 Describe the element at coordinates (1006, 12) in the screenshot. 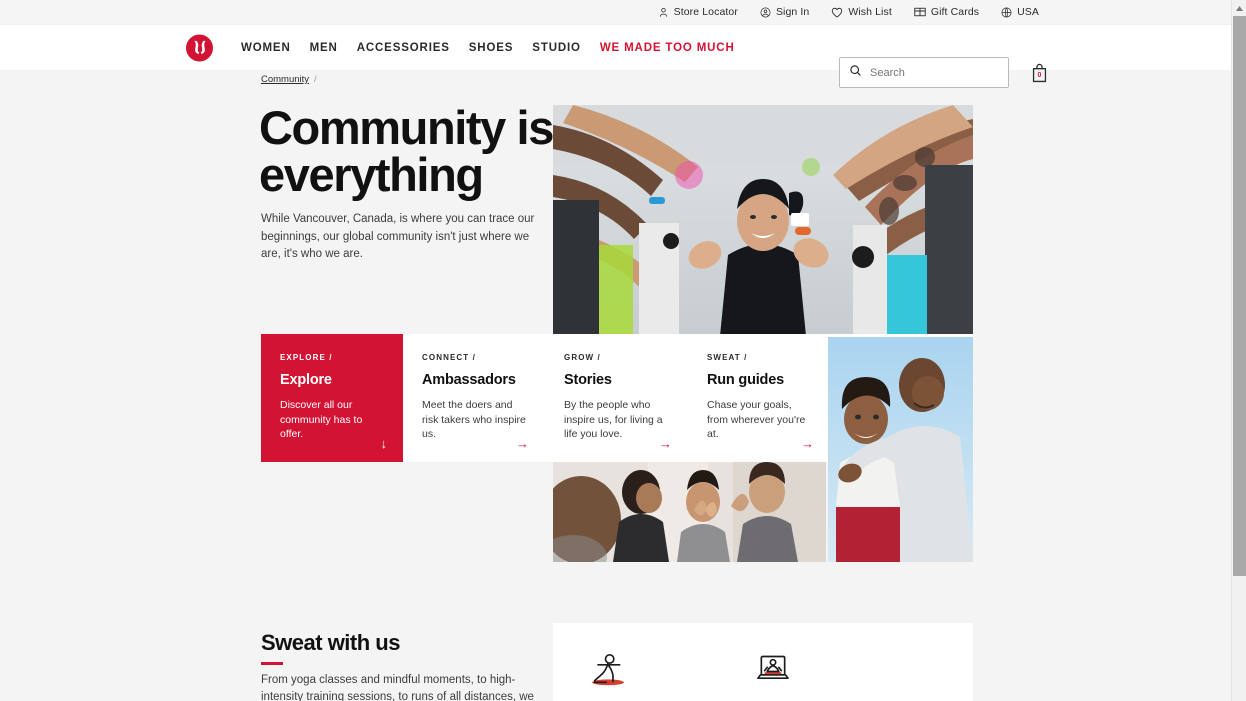

I see `globe-icon` at that location.